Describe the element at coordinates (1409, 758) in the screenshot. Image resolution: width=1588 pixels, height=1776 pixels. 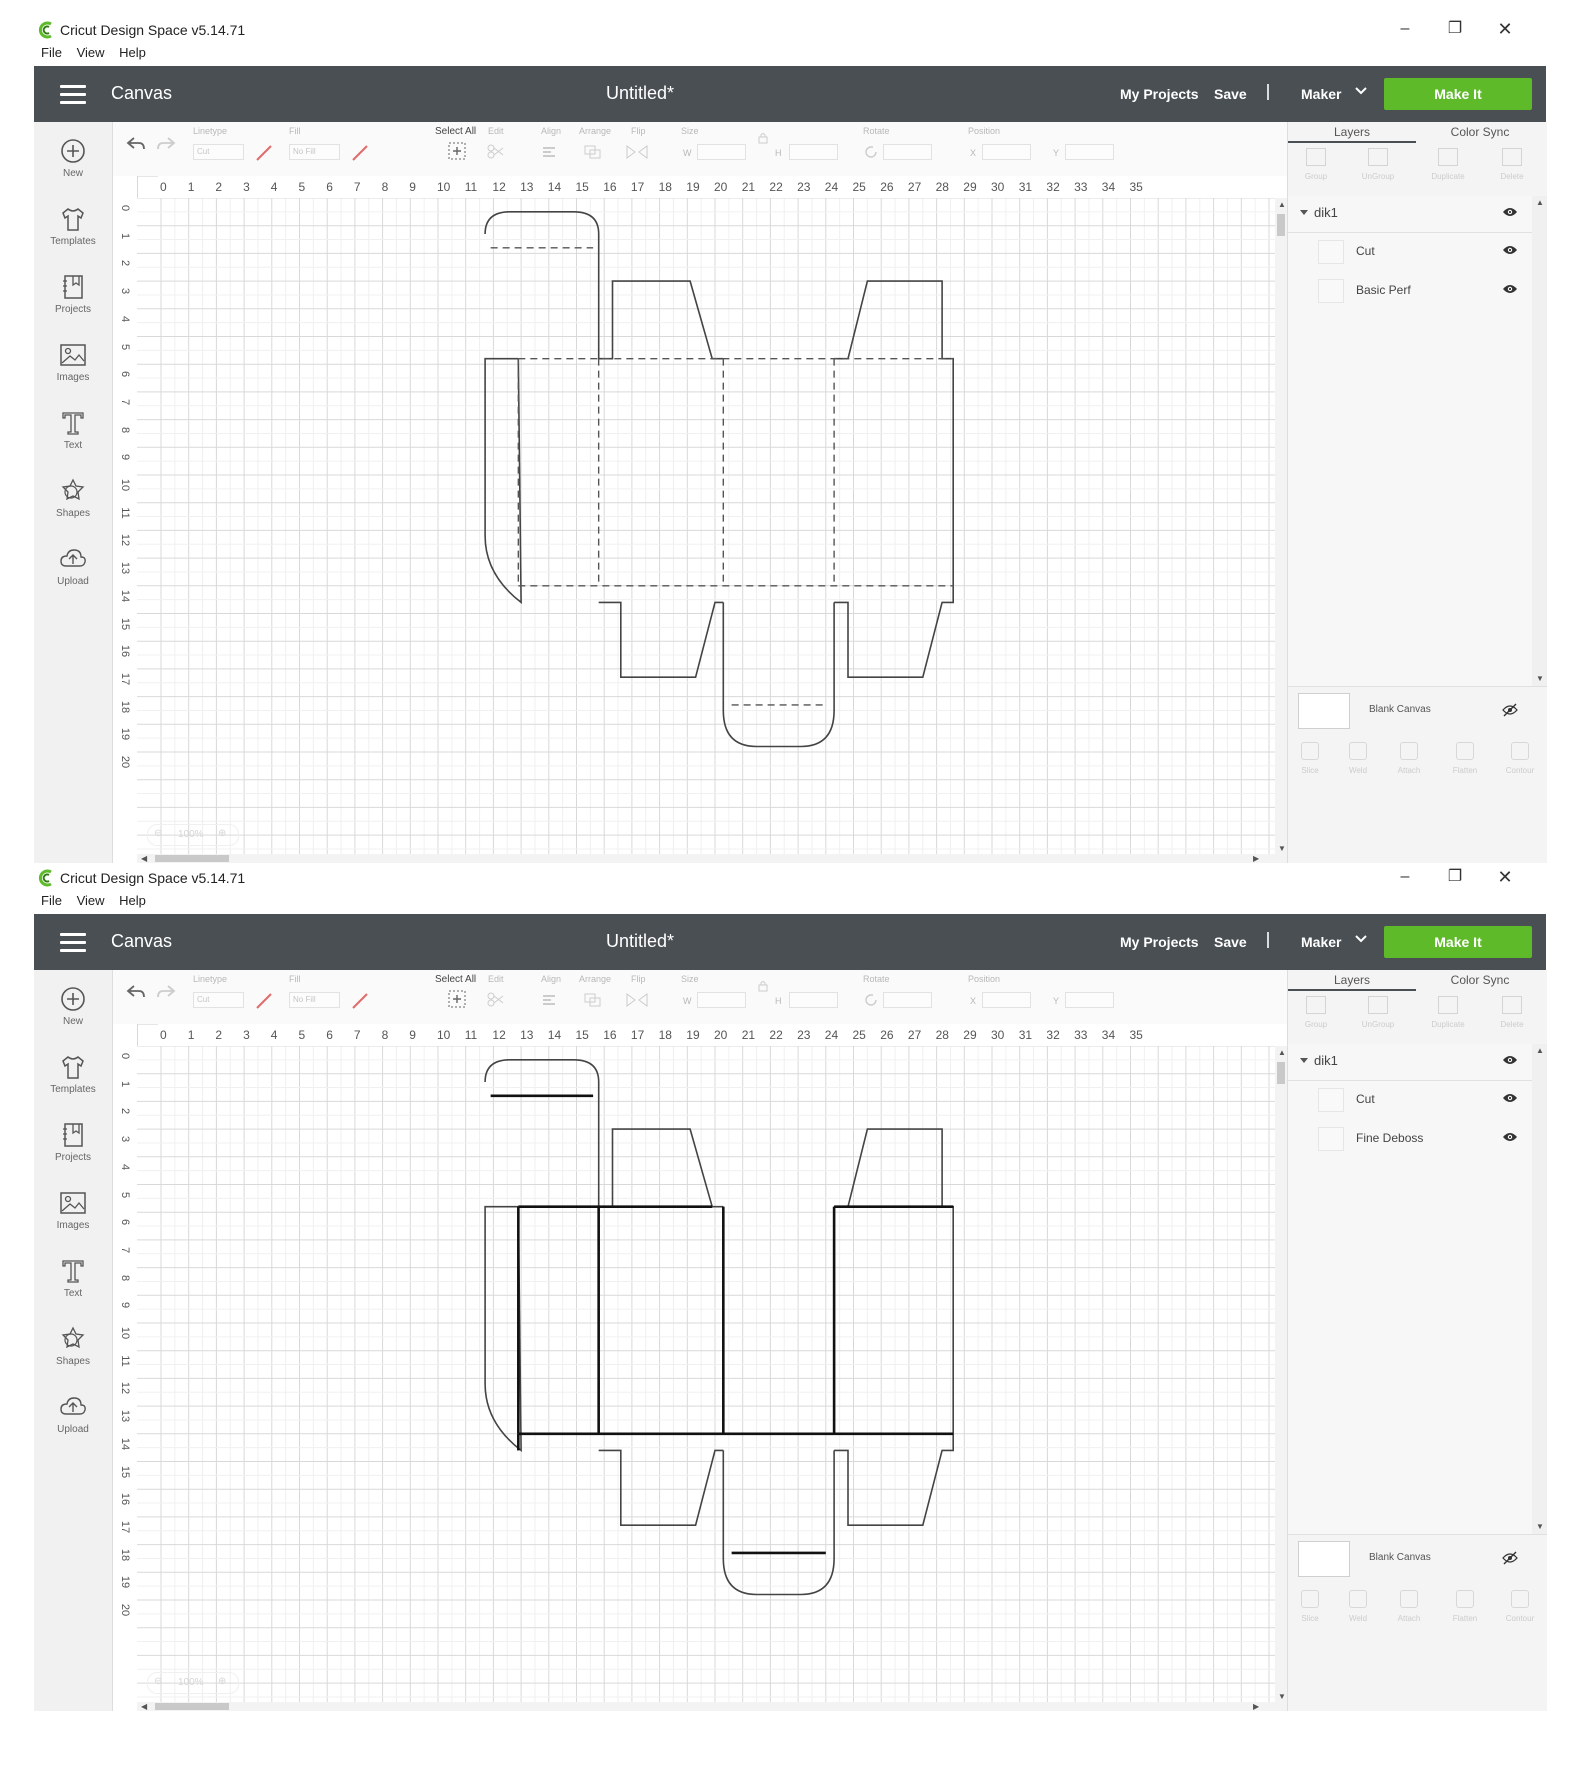
I see `attach-button: Attach` at that location.